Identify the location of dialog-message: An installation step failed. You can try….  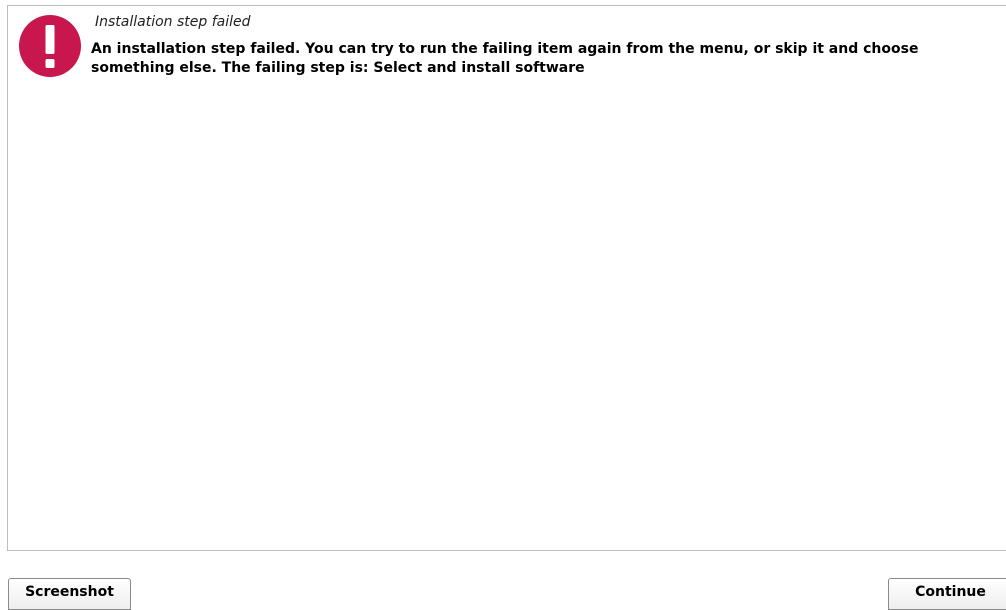
(505, 58).